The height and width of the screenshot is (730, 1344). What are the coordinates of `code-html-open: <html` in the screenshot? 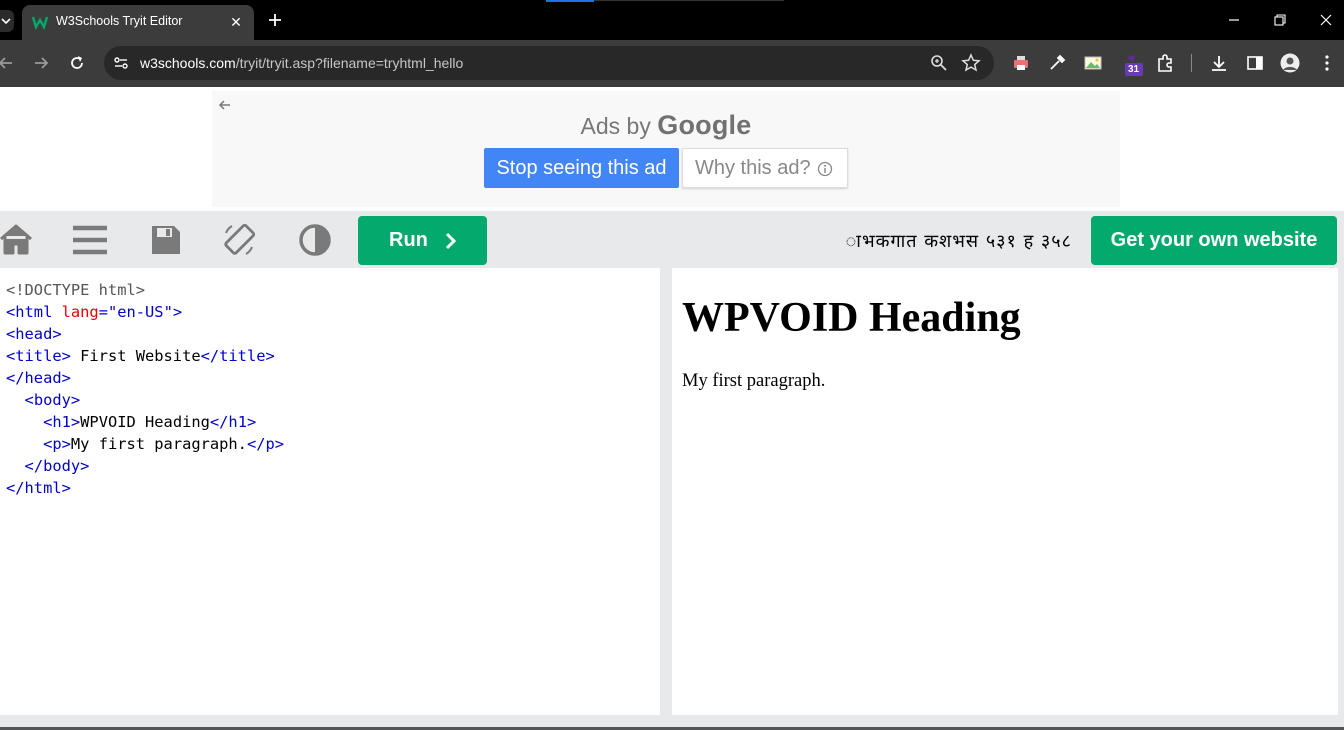 It's located at (29, 312).